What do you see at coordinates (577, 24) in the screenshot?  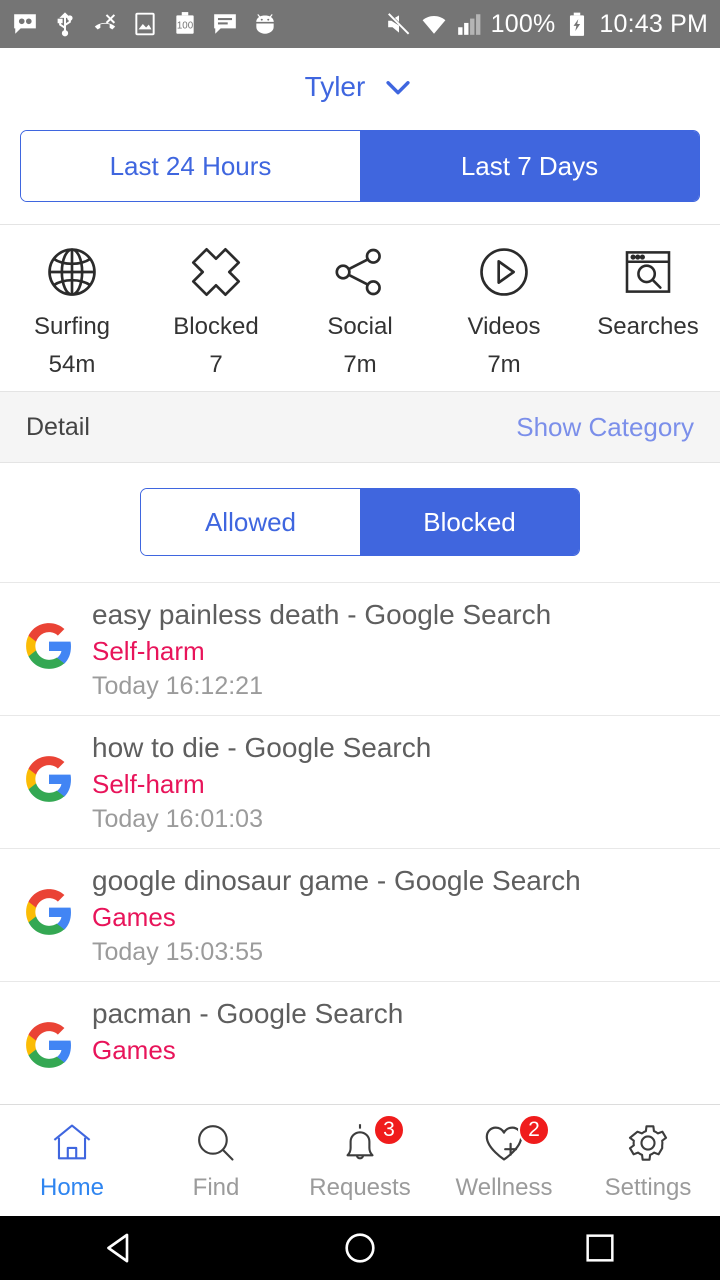 I see `battery-charging-icon` at bounding box center [577, 24].